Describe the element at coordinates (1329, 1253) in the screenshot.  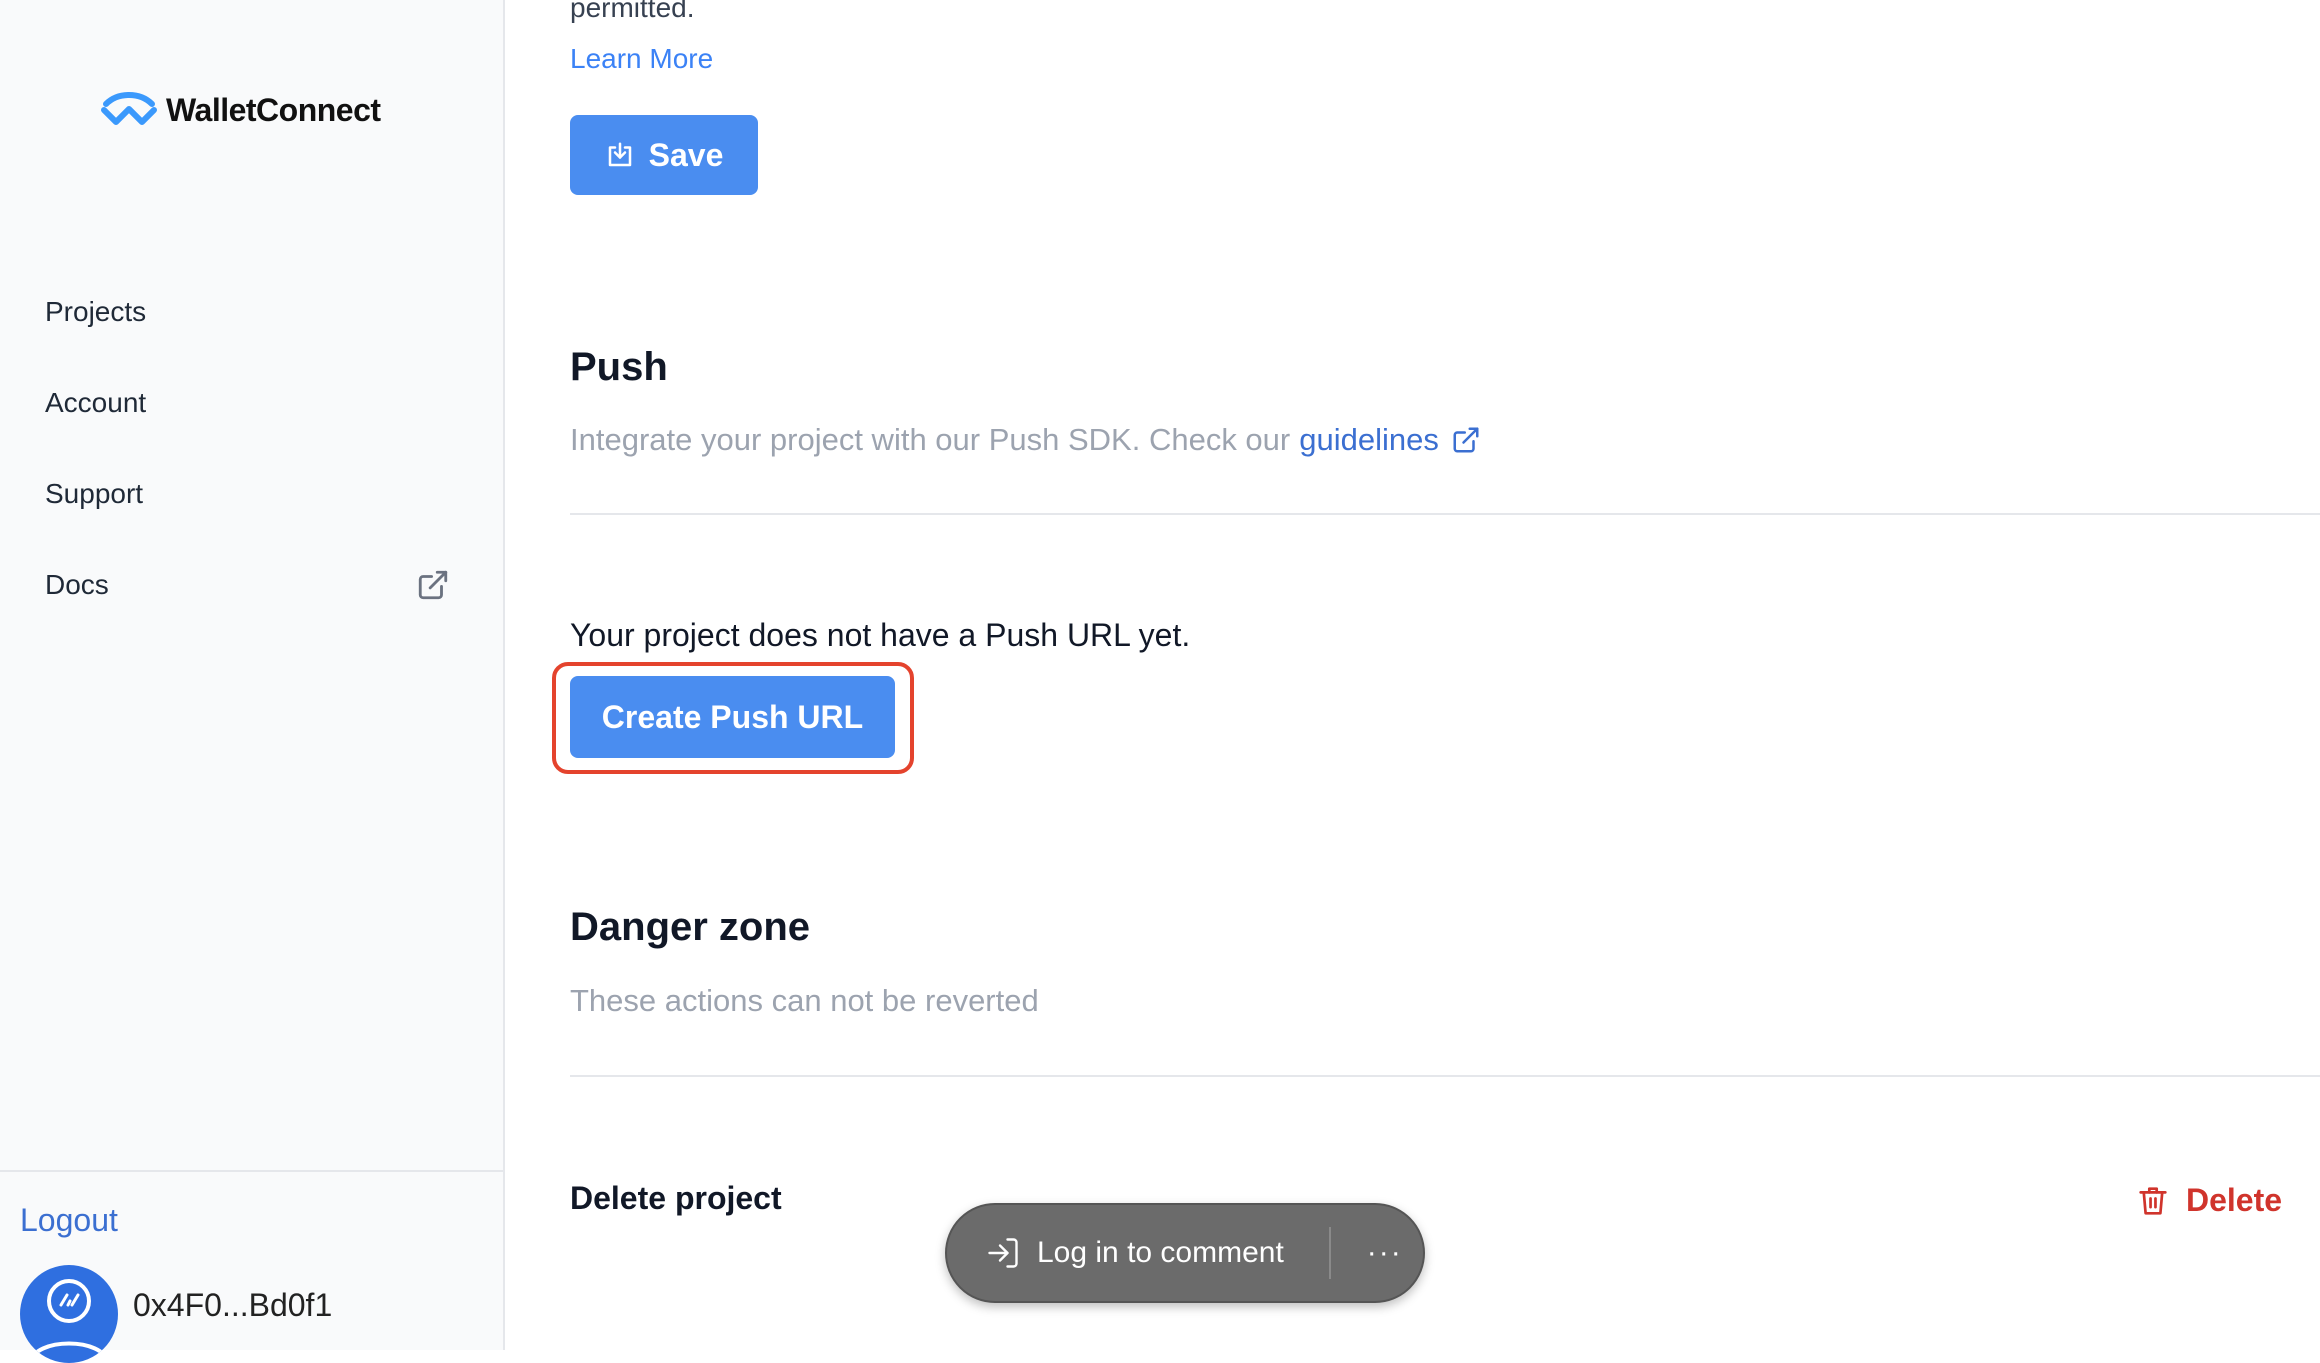
I see `toolbar-separator` at that location.